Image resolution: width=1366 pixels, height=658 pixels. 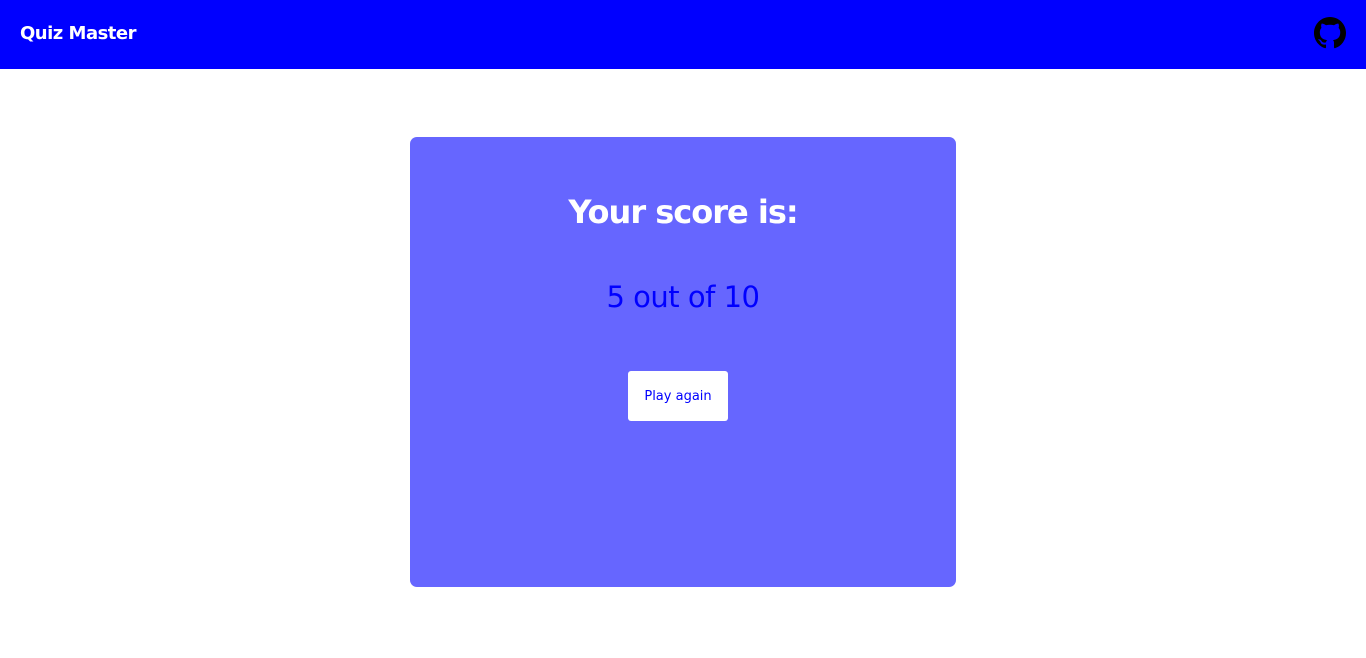 I want to click on brand-logo: Quiz Master, so click(x=78, y=34).